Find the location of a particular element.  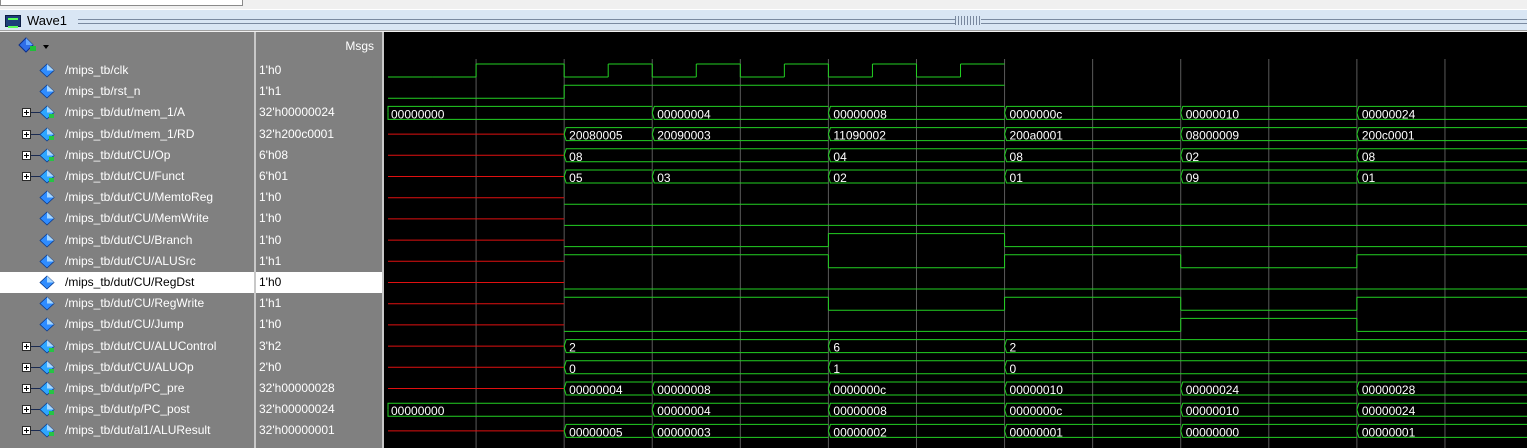

bus-value-label: 0 is located at coordinates (1013, 369).